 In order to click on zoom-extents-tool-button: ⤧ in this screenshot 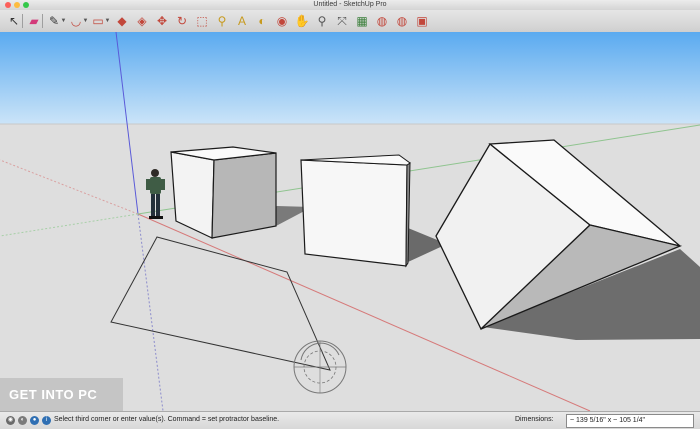, I will do `click(342, 21)`.